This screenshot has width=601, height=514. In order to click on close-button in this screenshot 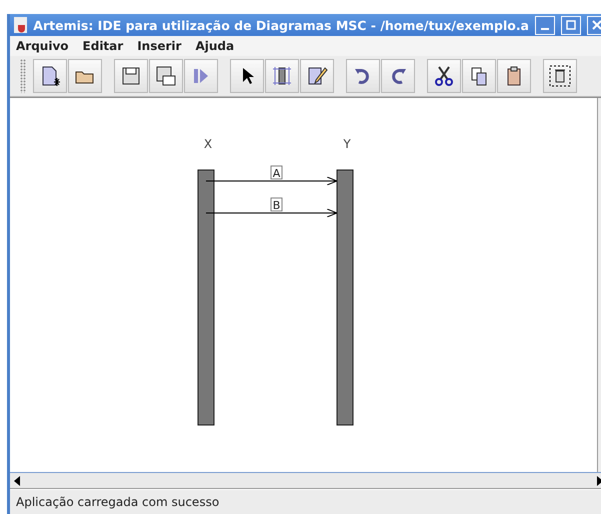, I will do `click(594, 25)`.